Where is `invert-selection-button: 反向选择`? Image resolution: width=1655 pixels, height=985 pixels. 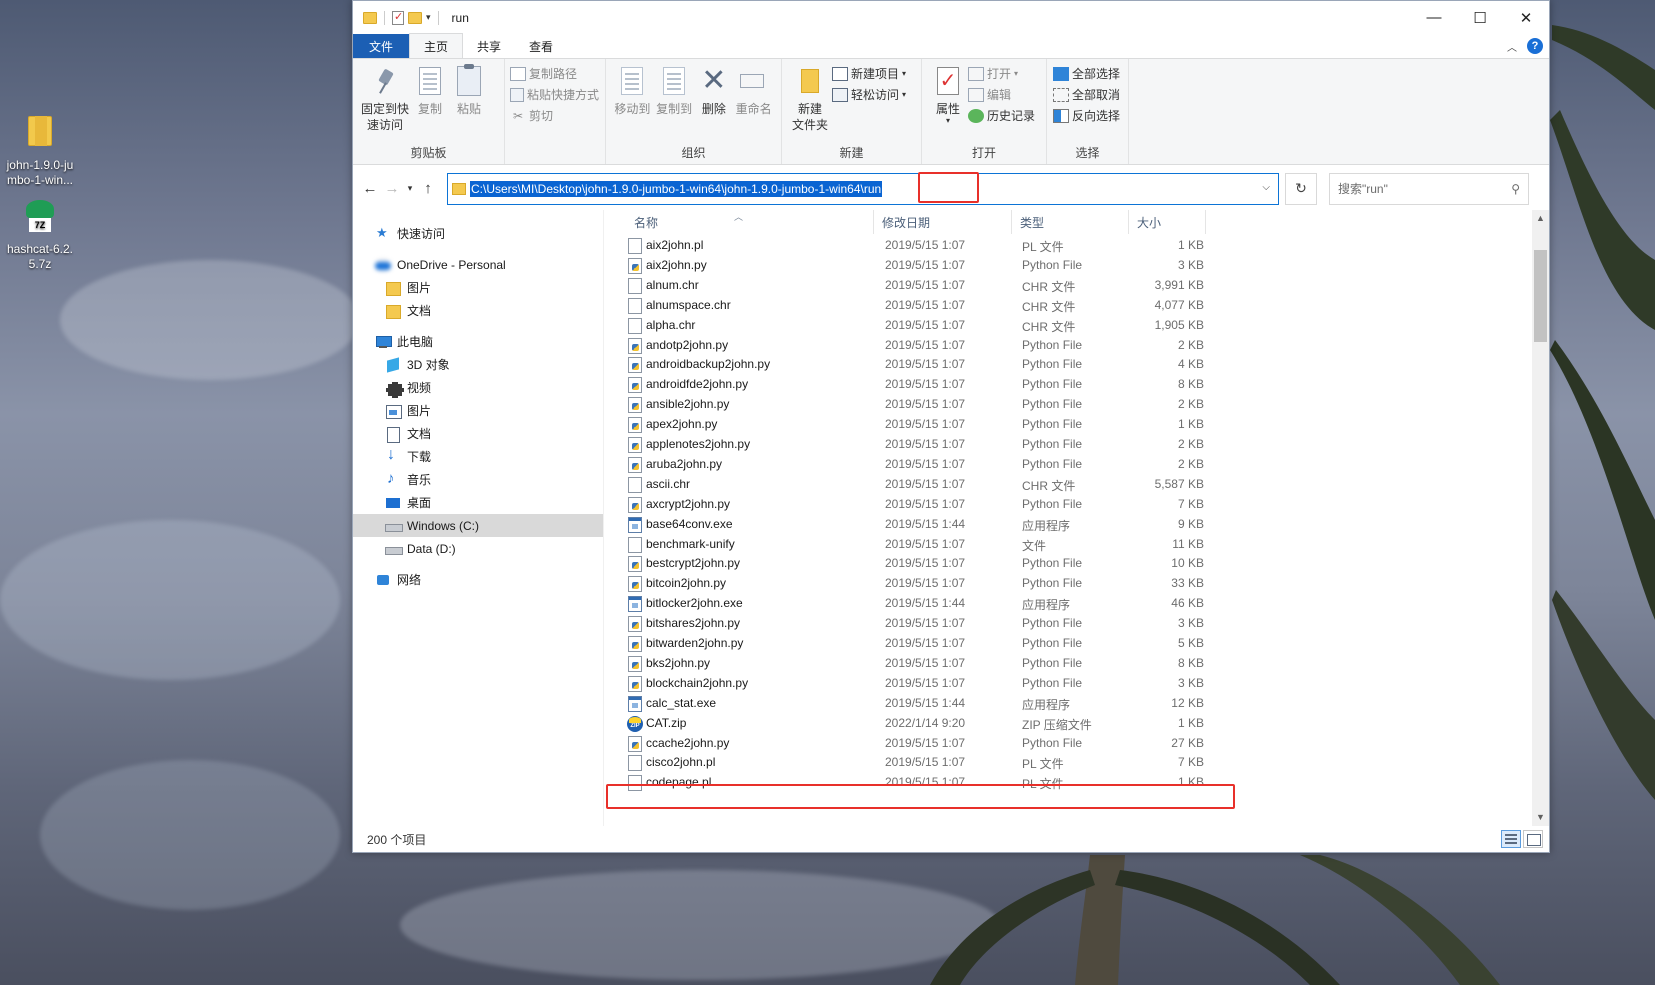
invert-selection-button: 反向选择 is located at coordinates (1087, 115).